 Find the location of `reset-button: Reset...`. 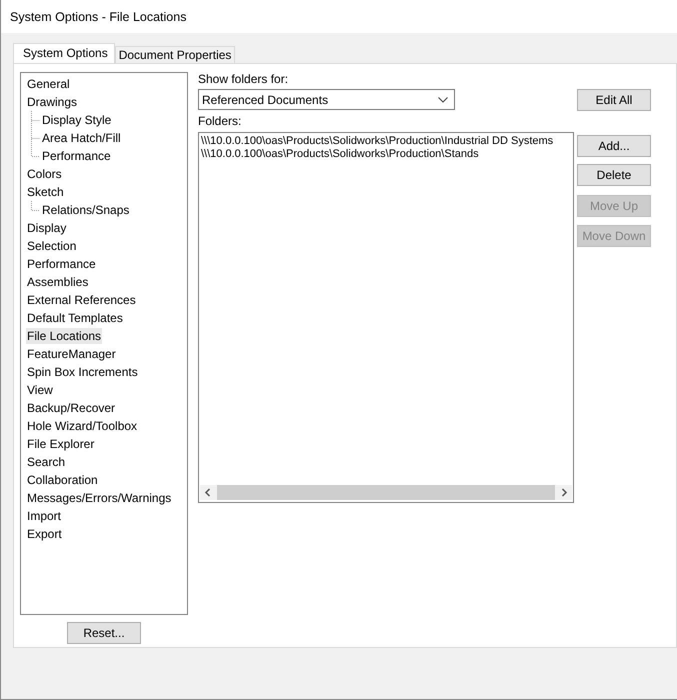

reset-button: Reset... is located at coordinates (104, 633).